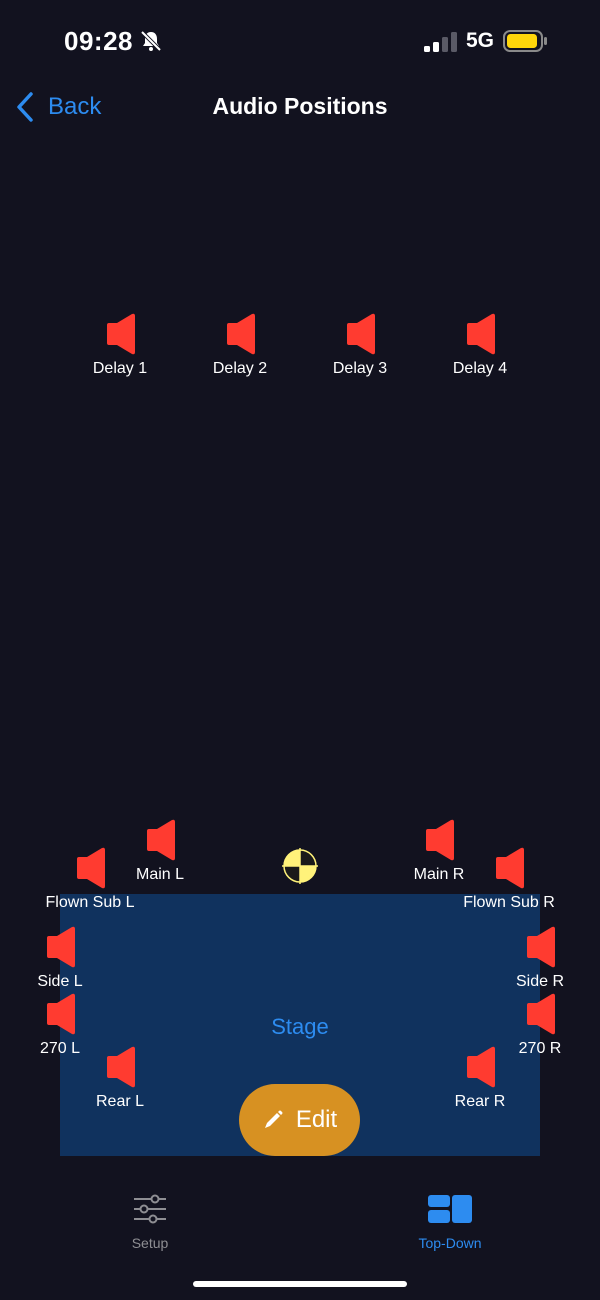 This screenshot has width=600, height=1300. Describe the element at coordinates (160, 874) in the screenshot. I see `speaker-main-l-label: Main L` at that location.